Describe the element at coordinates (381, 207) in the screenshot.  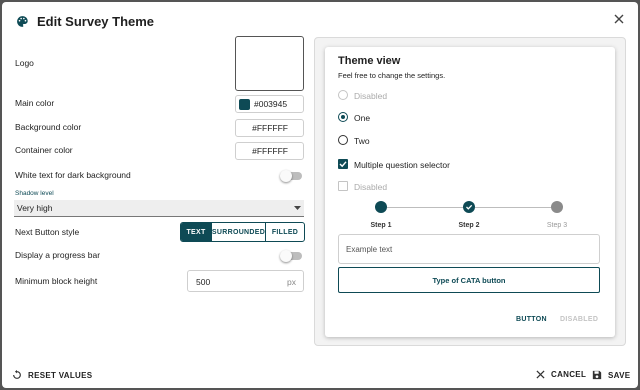
I see `step-1-indicator` at that location.